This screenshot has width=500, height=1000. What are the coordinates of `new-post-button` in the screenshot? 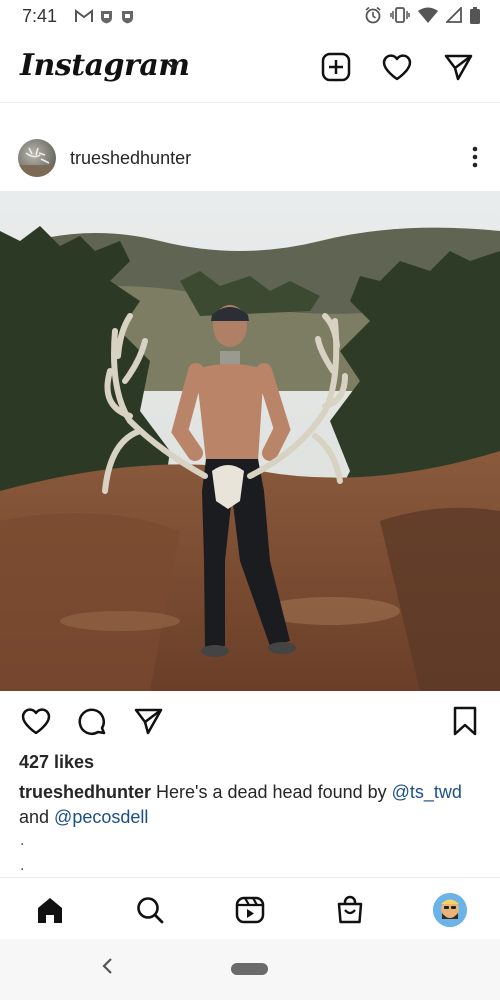 It's located at (336, 67).